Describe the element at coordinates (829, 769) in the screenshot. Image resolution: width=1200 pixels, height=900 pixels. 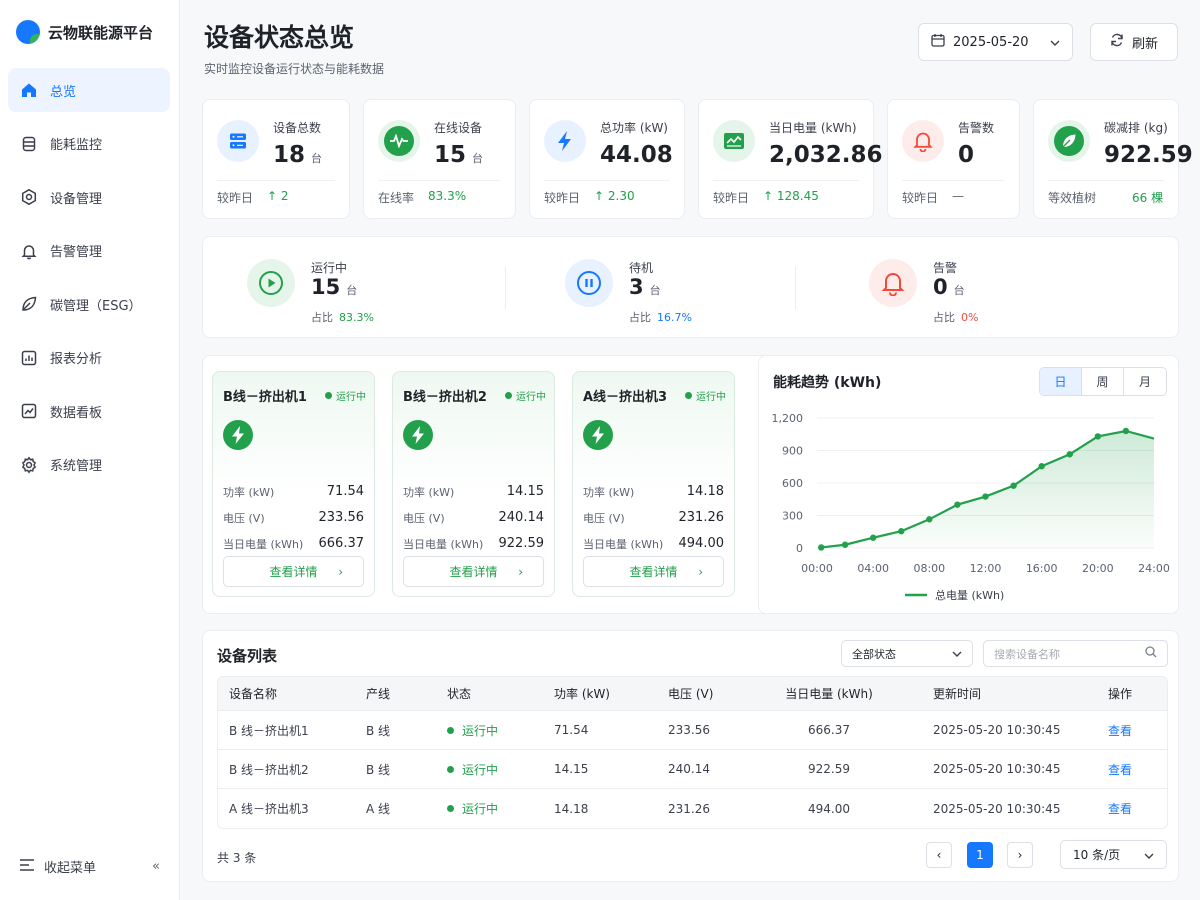
I see `cell-energy: 922.59` at that location.